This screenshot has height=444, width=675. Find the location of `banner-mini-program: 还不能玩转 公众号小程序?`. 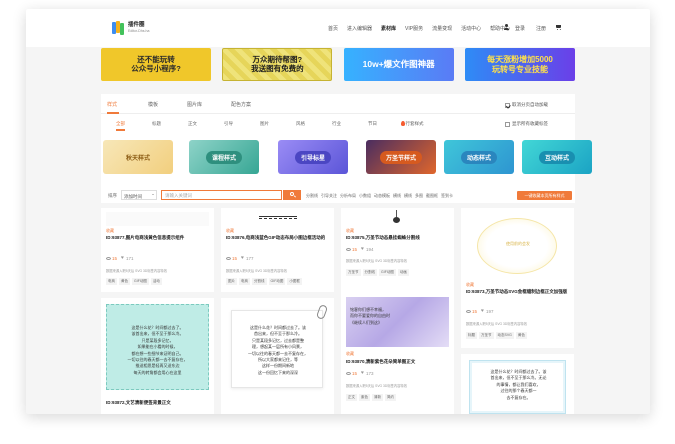

banner-mini-program: 还不能玩转 公众号小程序? is located at coordinates (156, 64).